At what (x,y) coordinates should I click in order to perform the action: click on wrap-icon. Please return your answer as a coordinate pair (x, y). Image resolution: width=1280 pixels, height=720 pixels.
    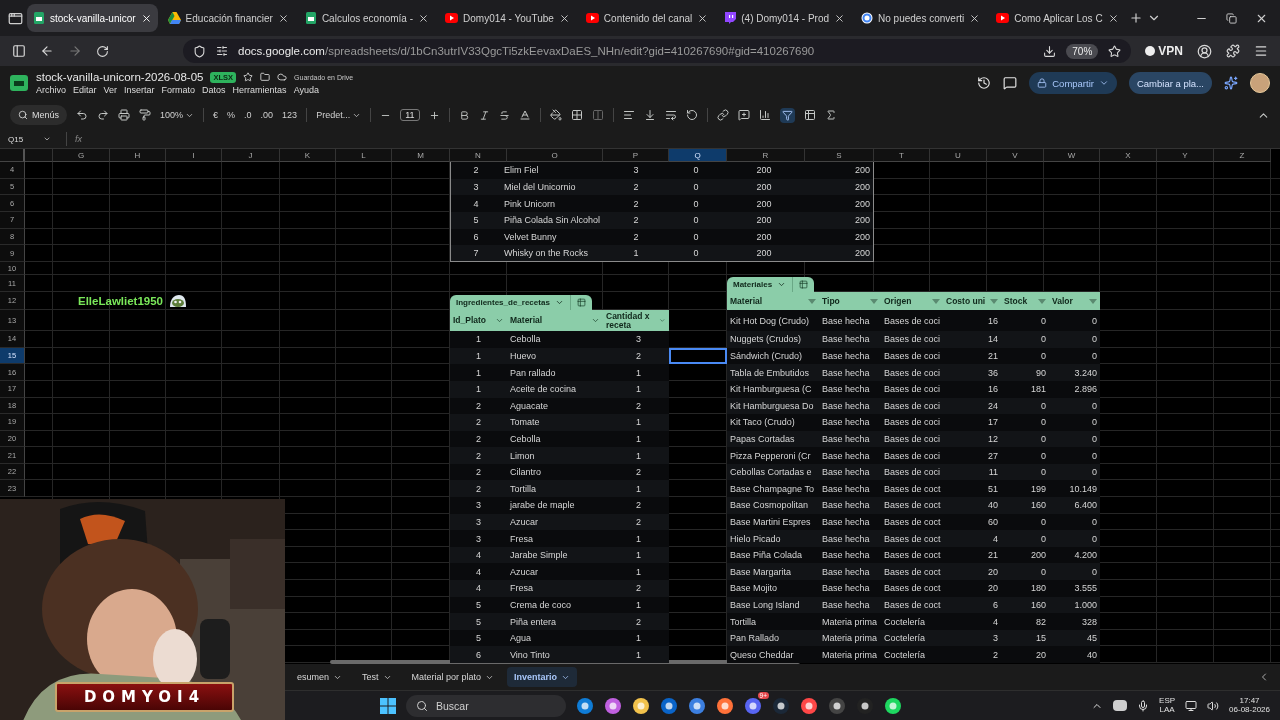
    Looking at the image, I should click on (670, 115).